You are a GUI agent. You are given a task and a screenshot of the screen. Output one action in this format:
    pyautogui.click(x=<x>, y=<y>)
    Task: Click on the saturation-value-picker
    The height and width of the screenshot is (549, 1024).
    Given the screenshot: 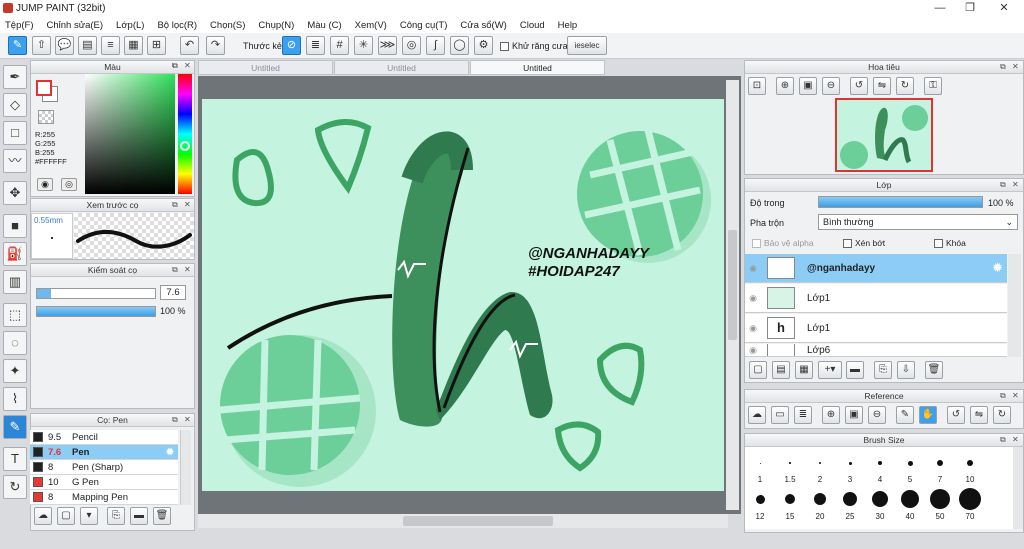 What is the action you would take?
    pyautogui.click(x=130, y=134)
    